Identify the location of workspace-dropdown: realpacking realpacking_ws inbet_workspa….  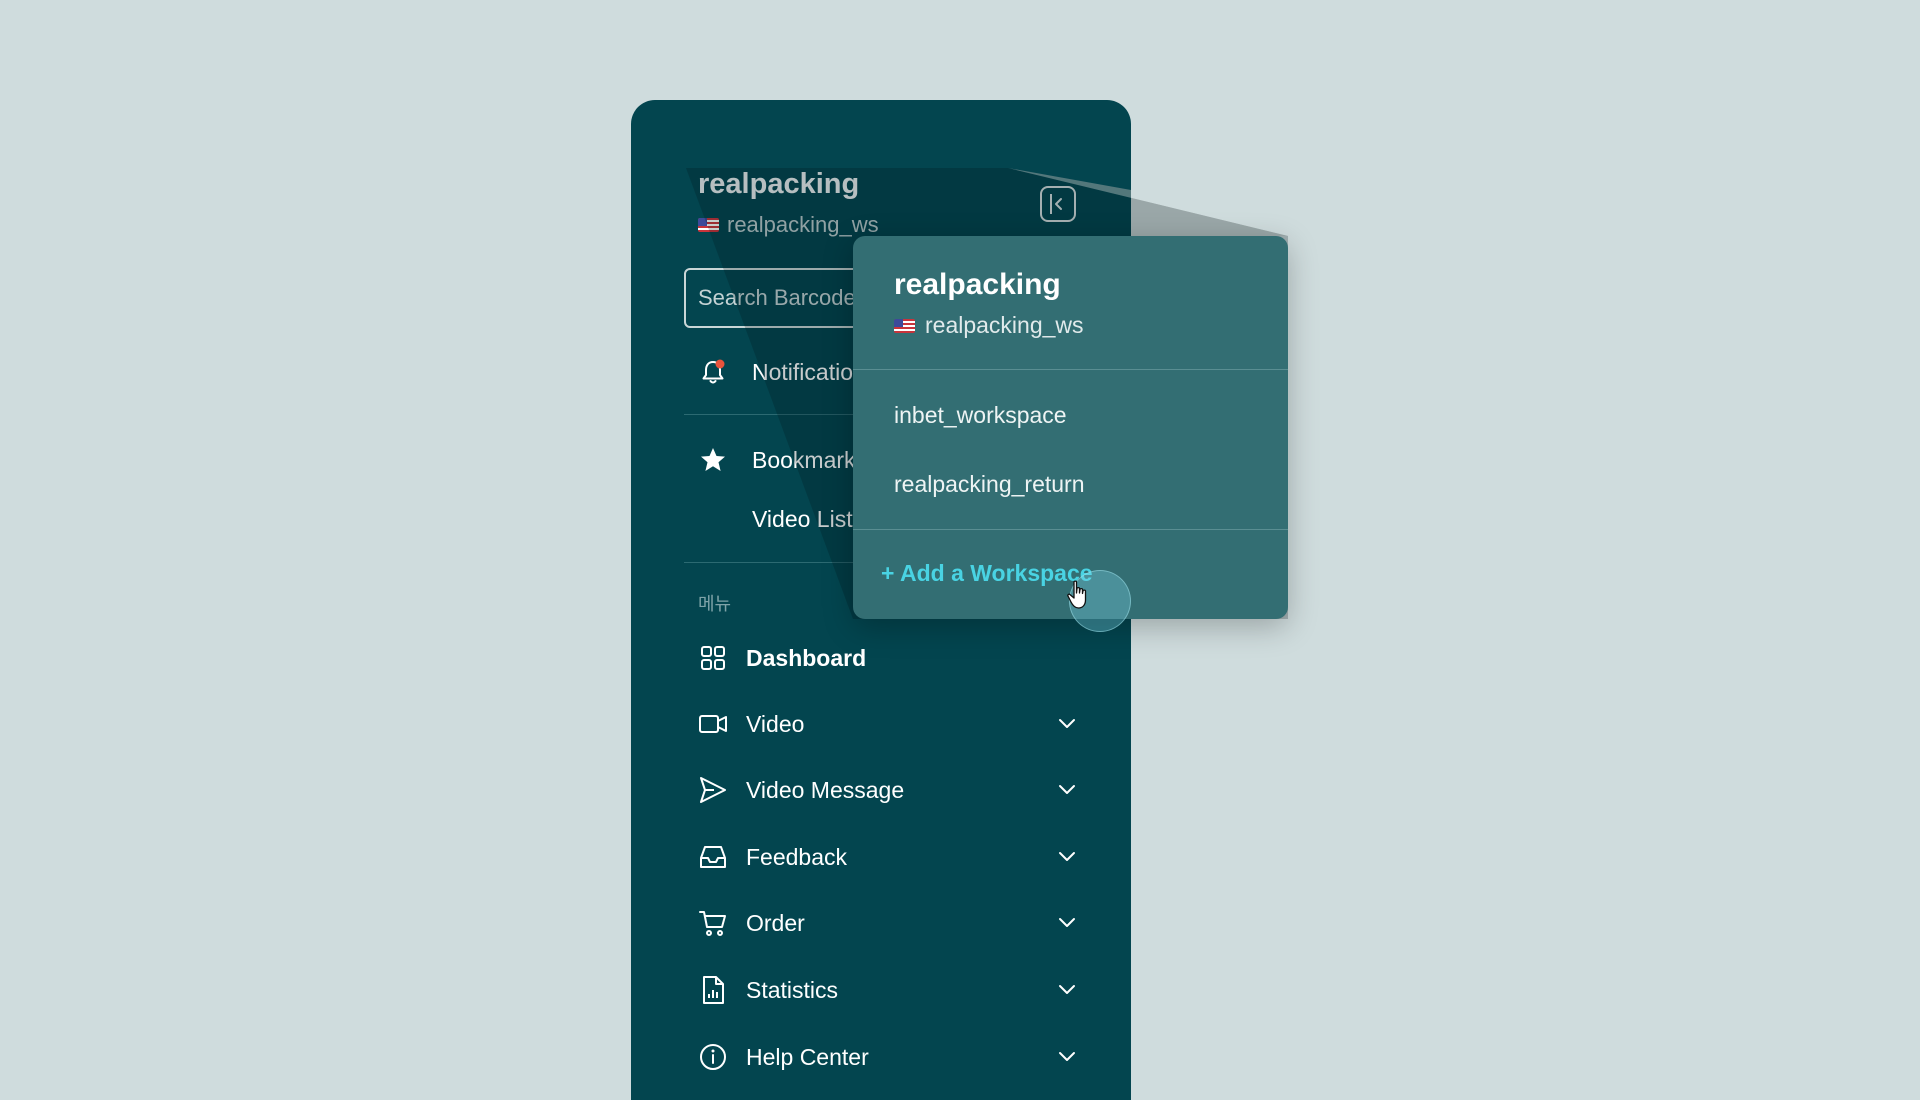
(1070, 427).